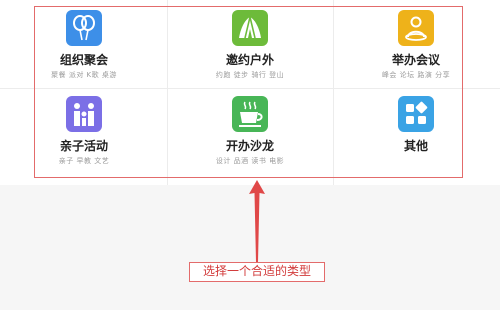  I want to click on annotation-label: 选择一个合适的类型, so click(257, 272).